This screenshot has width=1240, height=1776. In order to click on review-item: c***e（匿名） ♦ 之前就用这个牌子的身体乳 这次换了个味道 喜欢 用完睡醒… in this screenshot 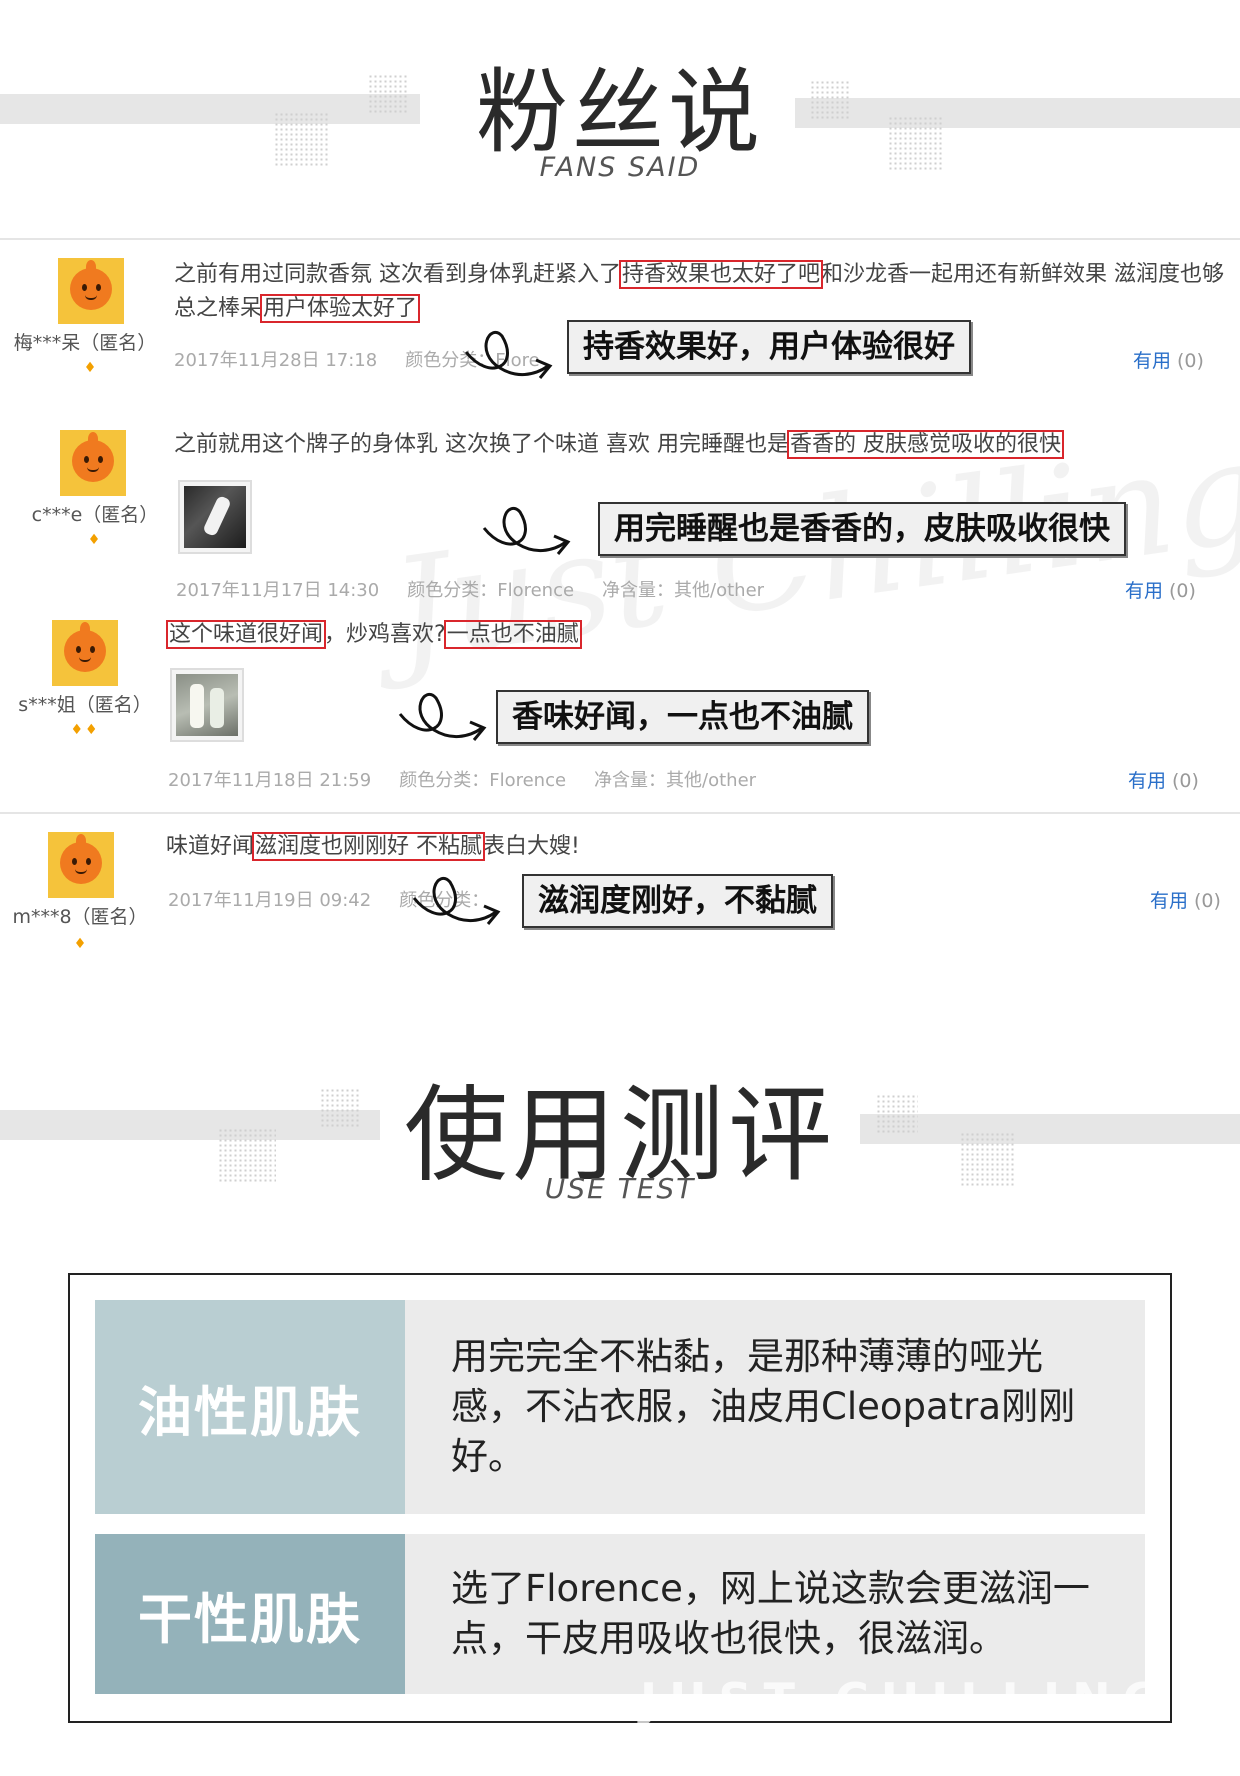, I will do `click(620, 513)`.